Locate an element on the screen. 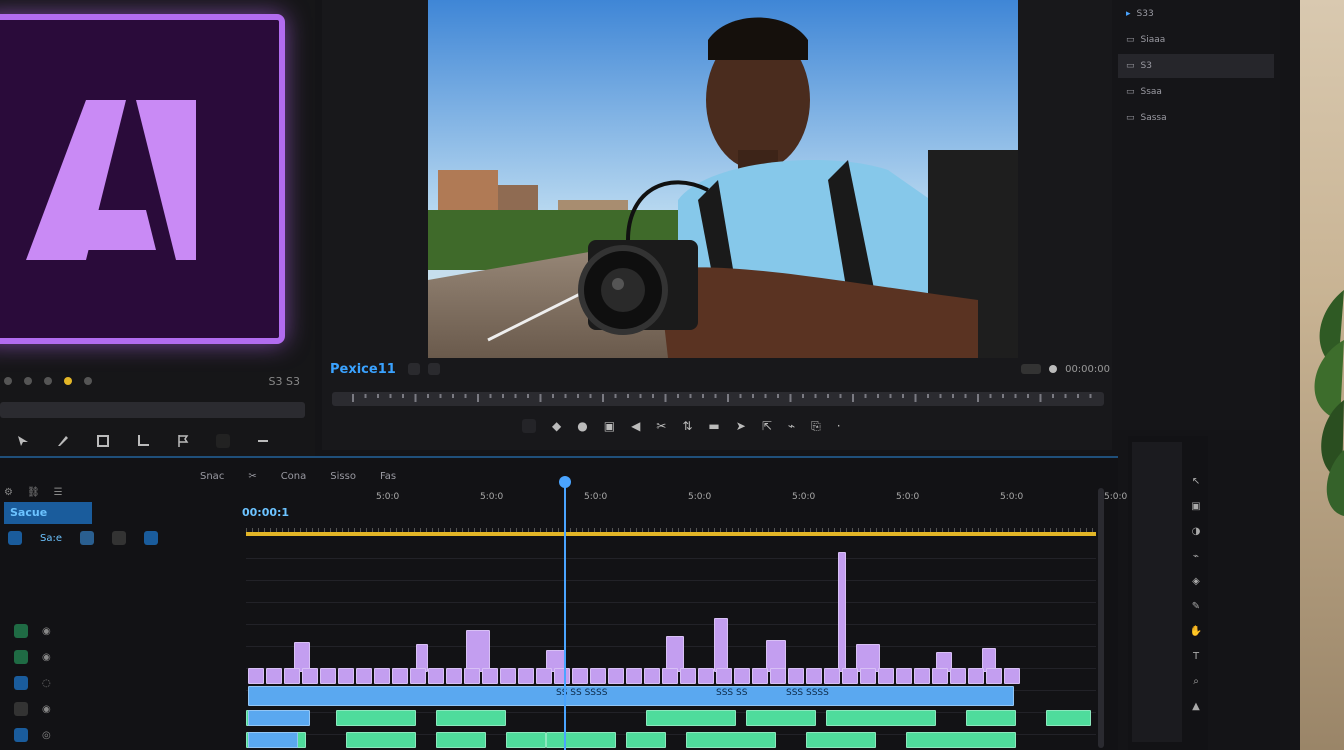 This screenshot has width=1344, height=750. wrench-icon is located at coordinates (151, 538).